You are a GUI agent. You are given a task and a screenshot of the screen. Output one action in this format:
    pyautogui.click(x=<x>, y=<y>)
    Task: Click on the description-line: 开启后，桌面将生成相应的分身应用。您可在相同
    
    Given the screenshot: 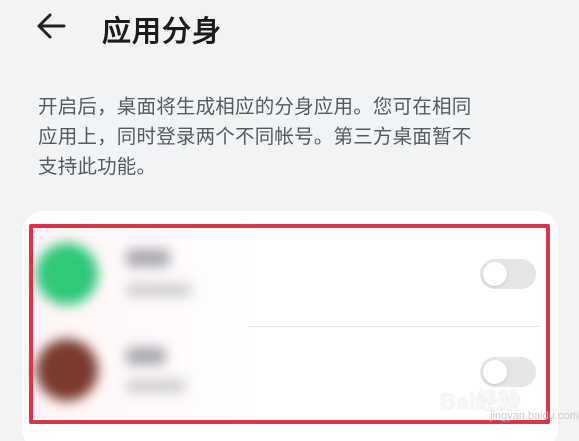 What is the action you would take?
    pyautogui.click(x=255, y=106)
    